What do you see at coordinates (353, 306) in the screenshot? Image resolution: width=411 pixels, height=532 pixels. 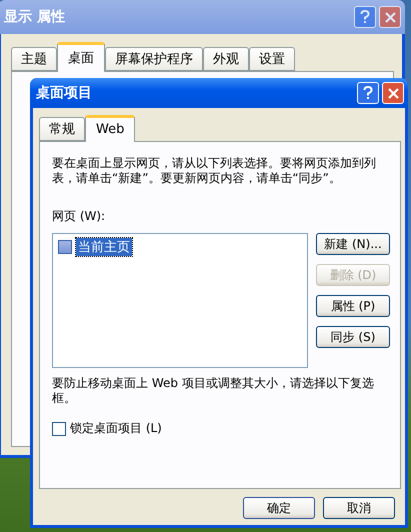 I see `action-button: 属性 (P)` at bounding box center [353, 306].